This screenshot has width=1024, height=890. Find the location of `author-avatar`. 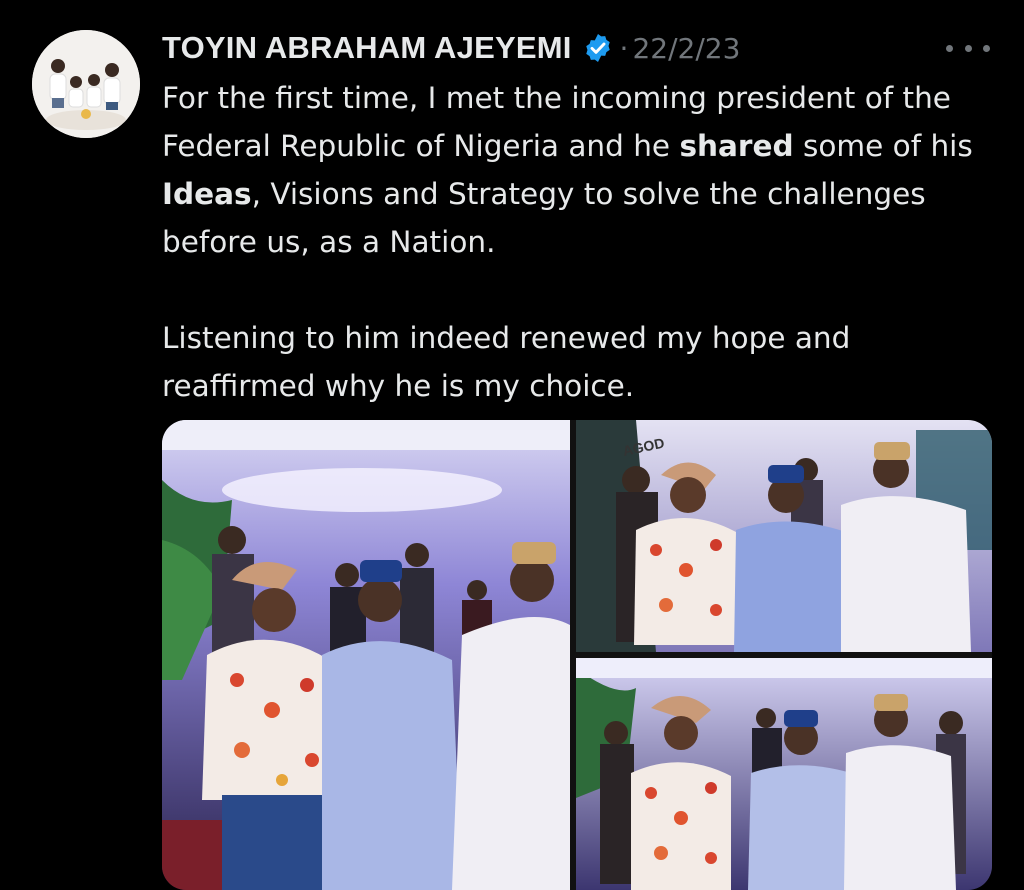

author-avatar is located at coordinates (86, 84).